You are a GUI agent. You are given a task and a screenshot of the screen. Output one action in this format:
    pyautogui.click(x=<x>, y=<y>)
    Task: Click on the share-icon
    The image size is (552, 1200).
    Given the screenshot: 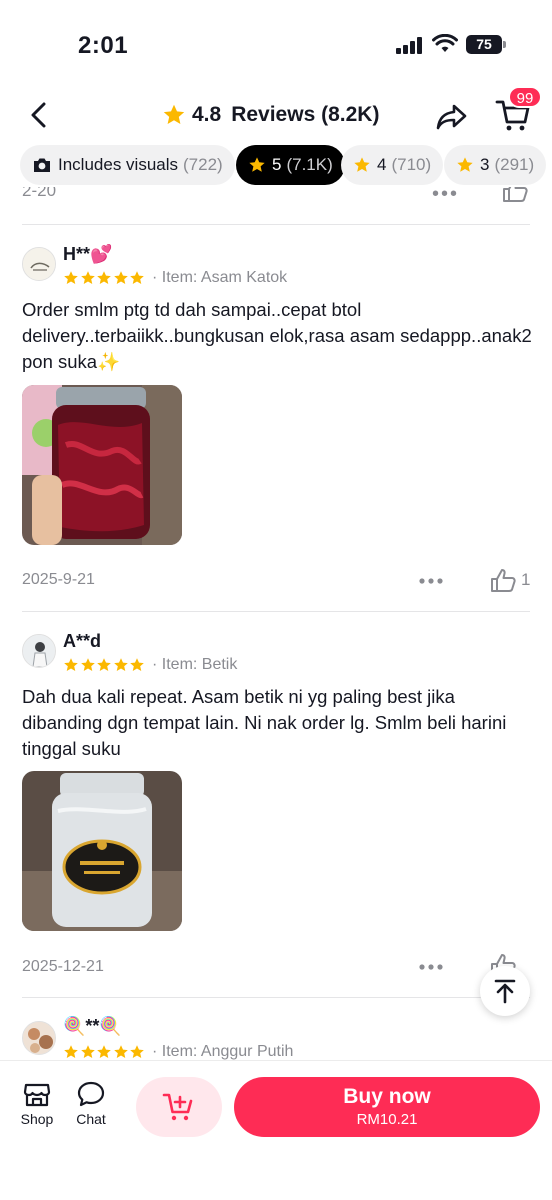 What is the action you would take?
    pyautogui.click(x=452, y=116)
    